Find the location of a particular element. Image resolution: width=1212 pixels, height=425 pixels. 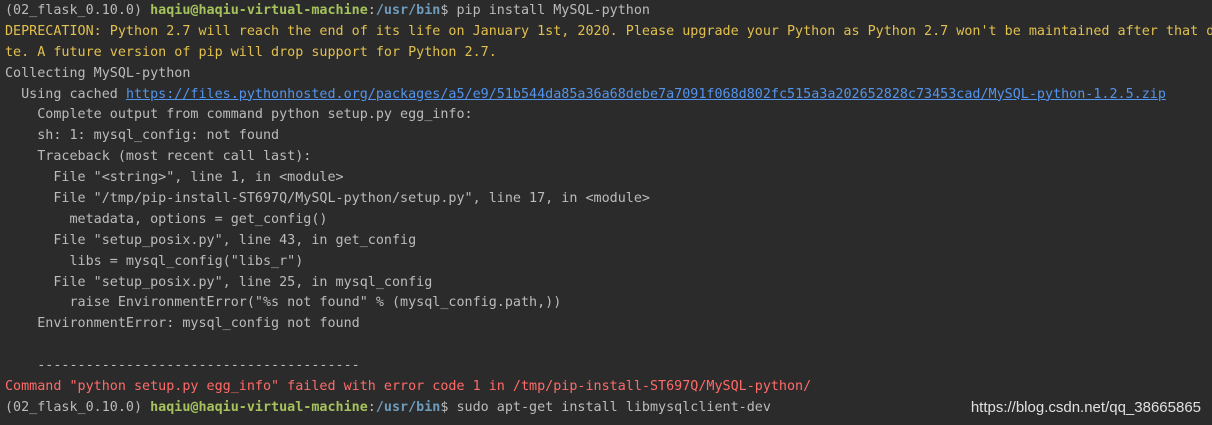

using-cached-prefix: Using cached is located at coordinates (65, 94).